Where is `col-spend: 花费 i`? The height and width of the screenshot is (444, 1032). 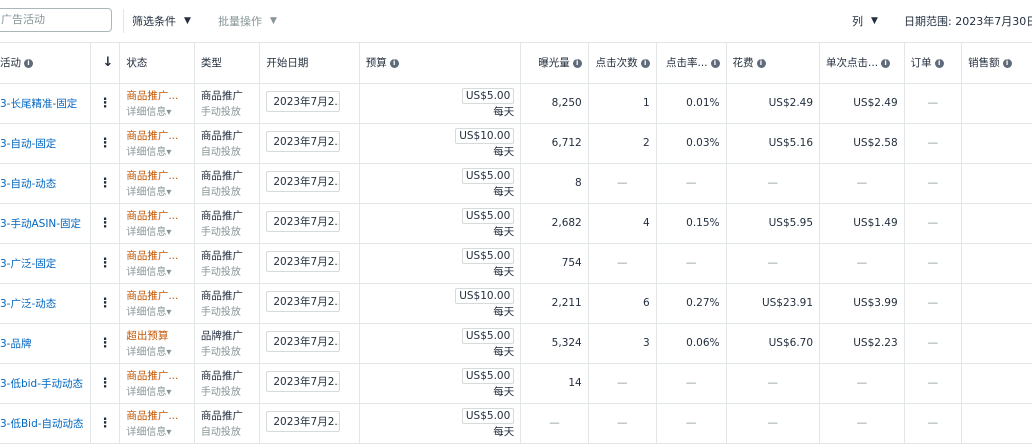
col-spend: 花费 i is located at coordinates (773, 63).